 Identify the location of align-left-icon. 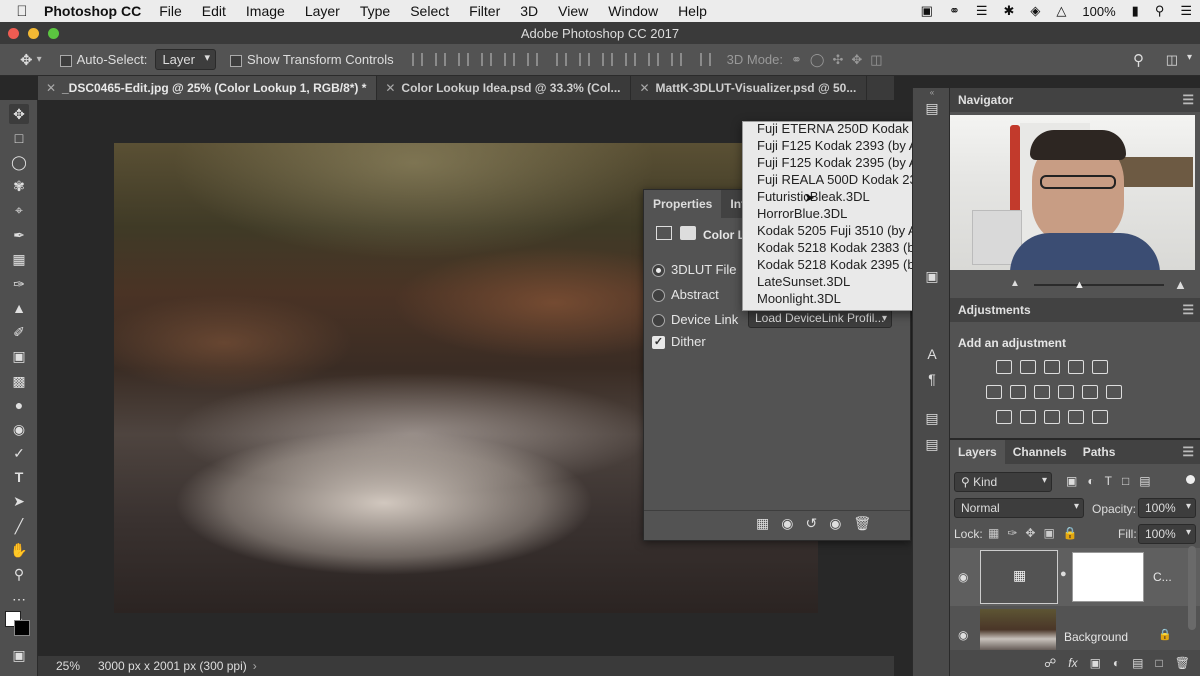
(486, 59).